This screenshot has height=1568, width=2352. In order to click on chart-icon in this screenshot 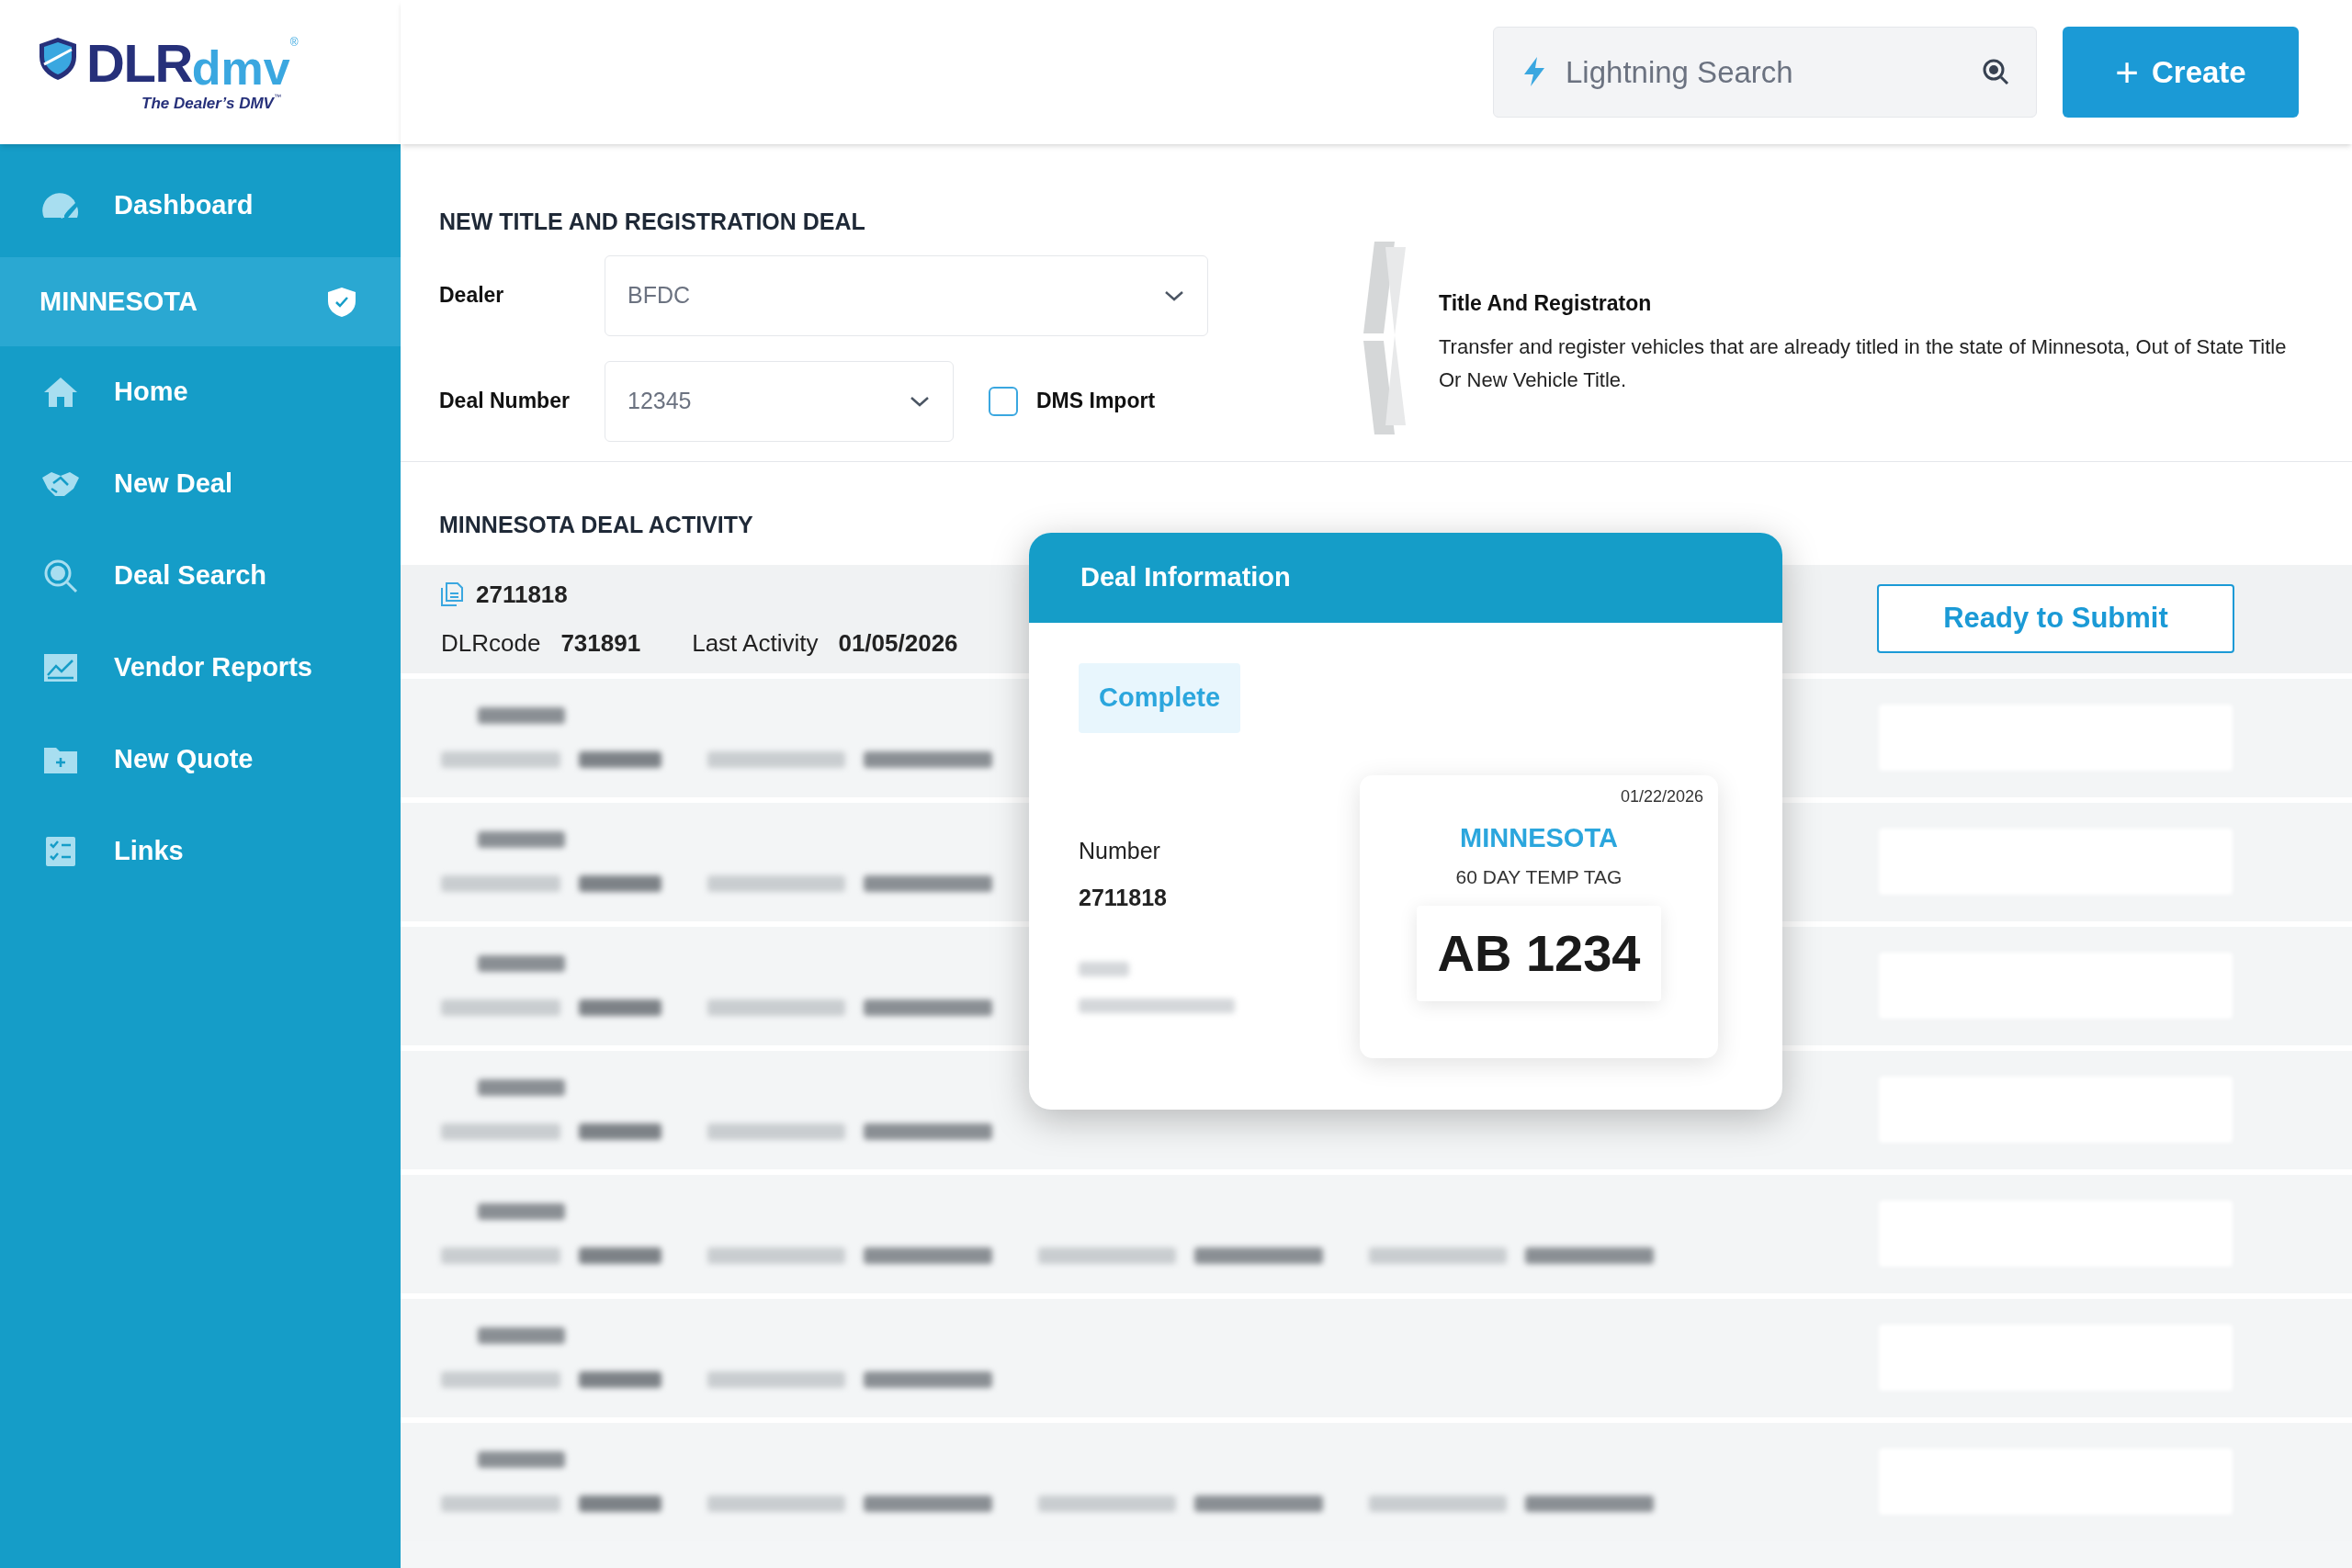, I will do `click(60, 667)`.